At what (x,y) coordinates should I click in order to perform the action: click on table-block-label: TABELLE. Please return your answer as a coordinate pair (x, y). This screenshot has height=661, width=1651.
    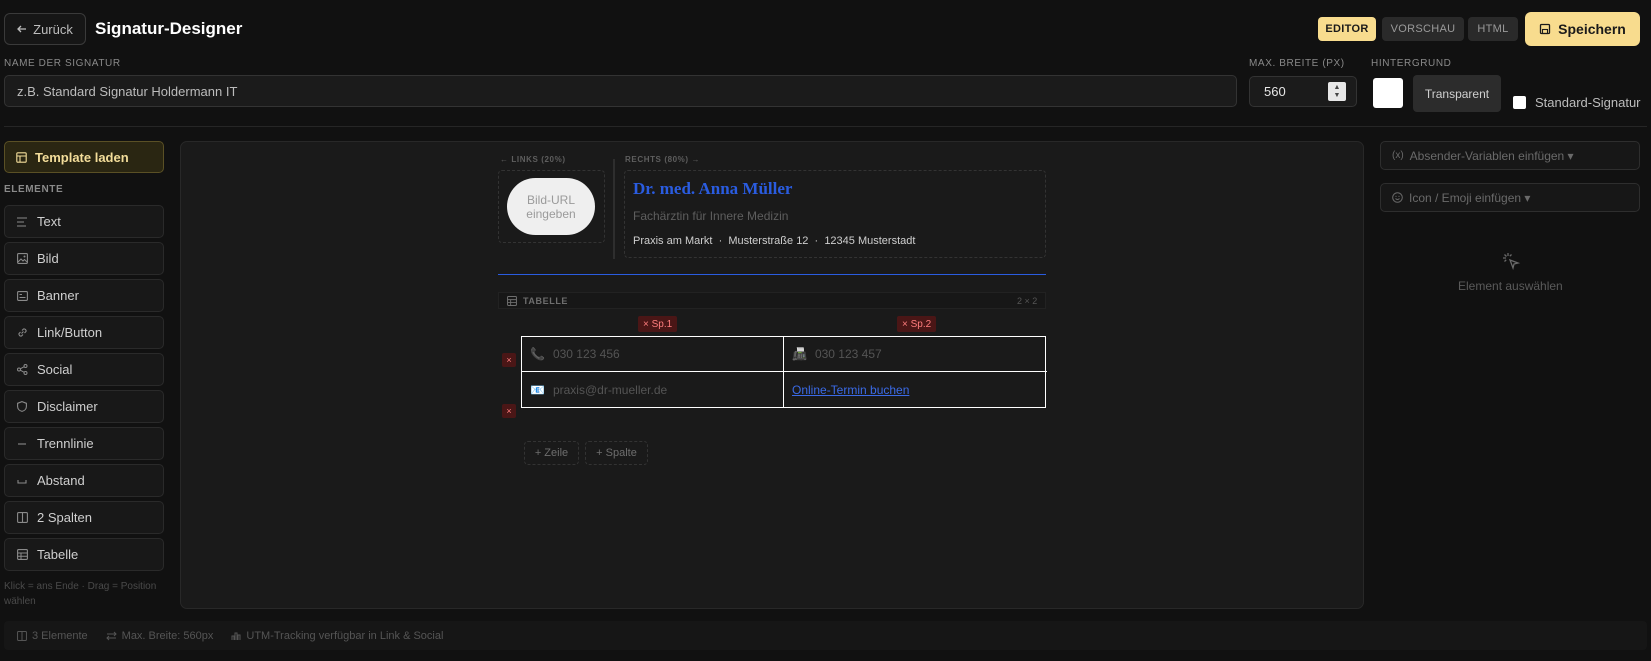
    Looking at the image, I should click on (546, 300).